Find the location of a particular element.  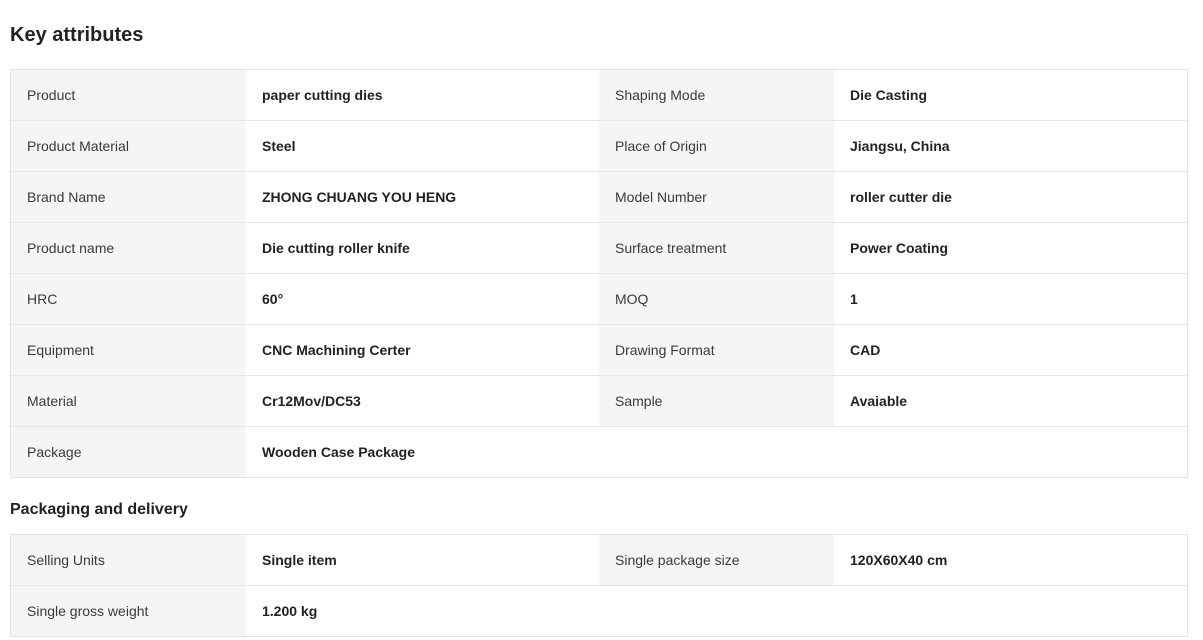

attribute-label: Product name is located at coordinates (128, 248).